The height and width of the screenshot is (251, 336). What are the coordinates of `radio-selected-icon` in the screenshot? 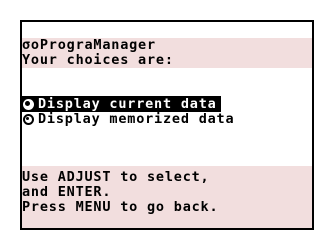 It's located at (28, 104).